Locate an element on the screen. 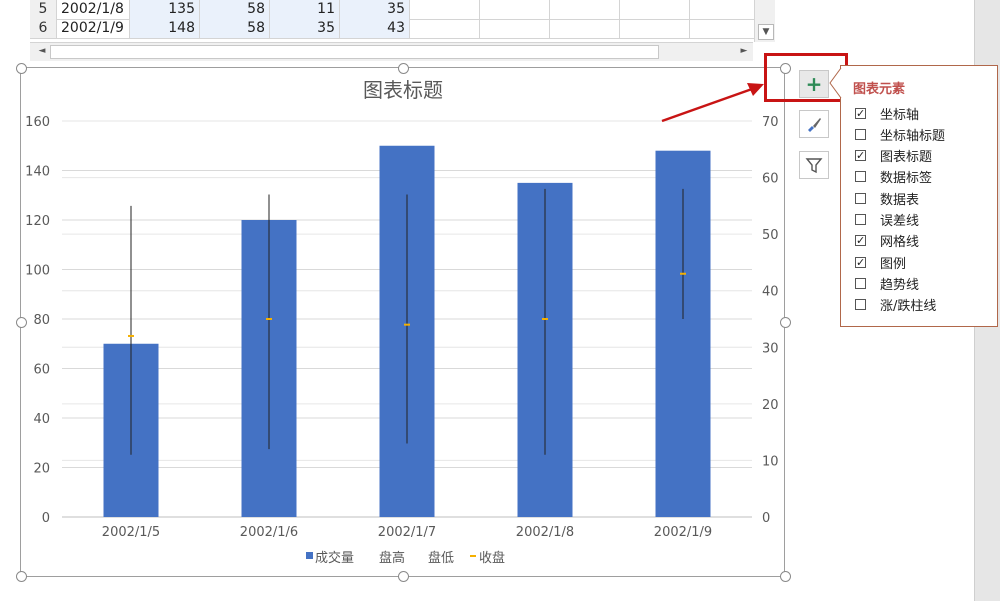 Image resolution: width=1000 pixels, height=601 pixels. chart-element-option: 数据表 is located at coordinates (887, 198).